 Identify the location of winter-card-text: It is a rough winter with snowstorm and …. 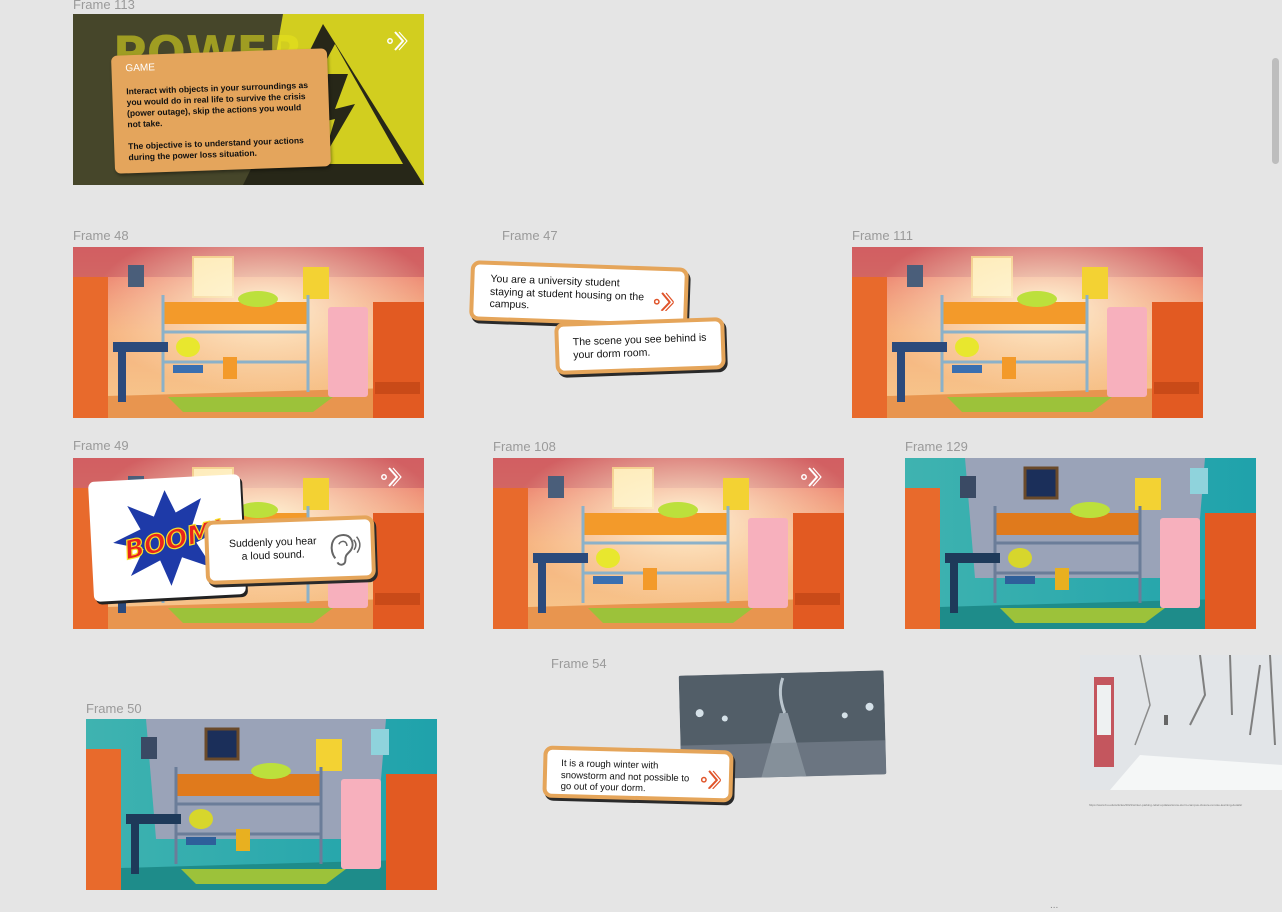
(625, 776).